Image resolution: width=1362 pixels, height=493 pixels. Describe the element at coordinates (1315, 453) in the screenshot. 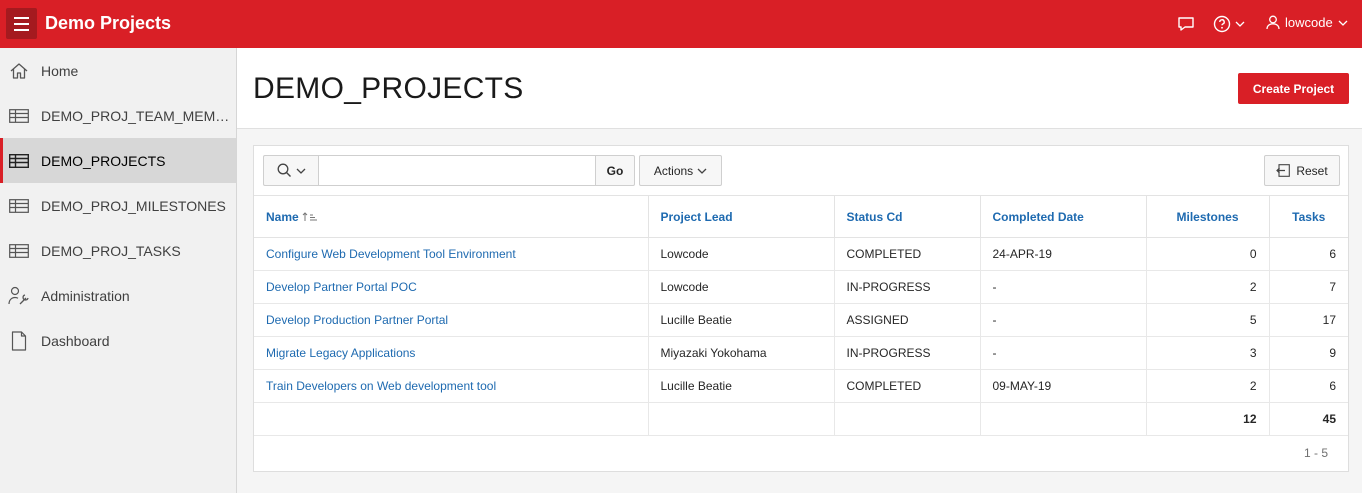

I see `pagination-label: 1 - 5` at that location.